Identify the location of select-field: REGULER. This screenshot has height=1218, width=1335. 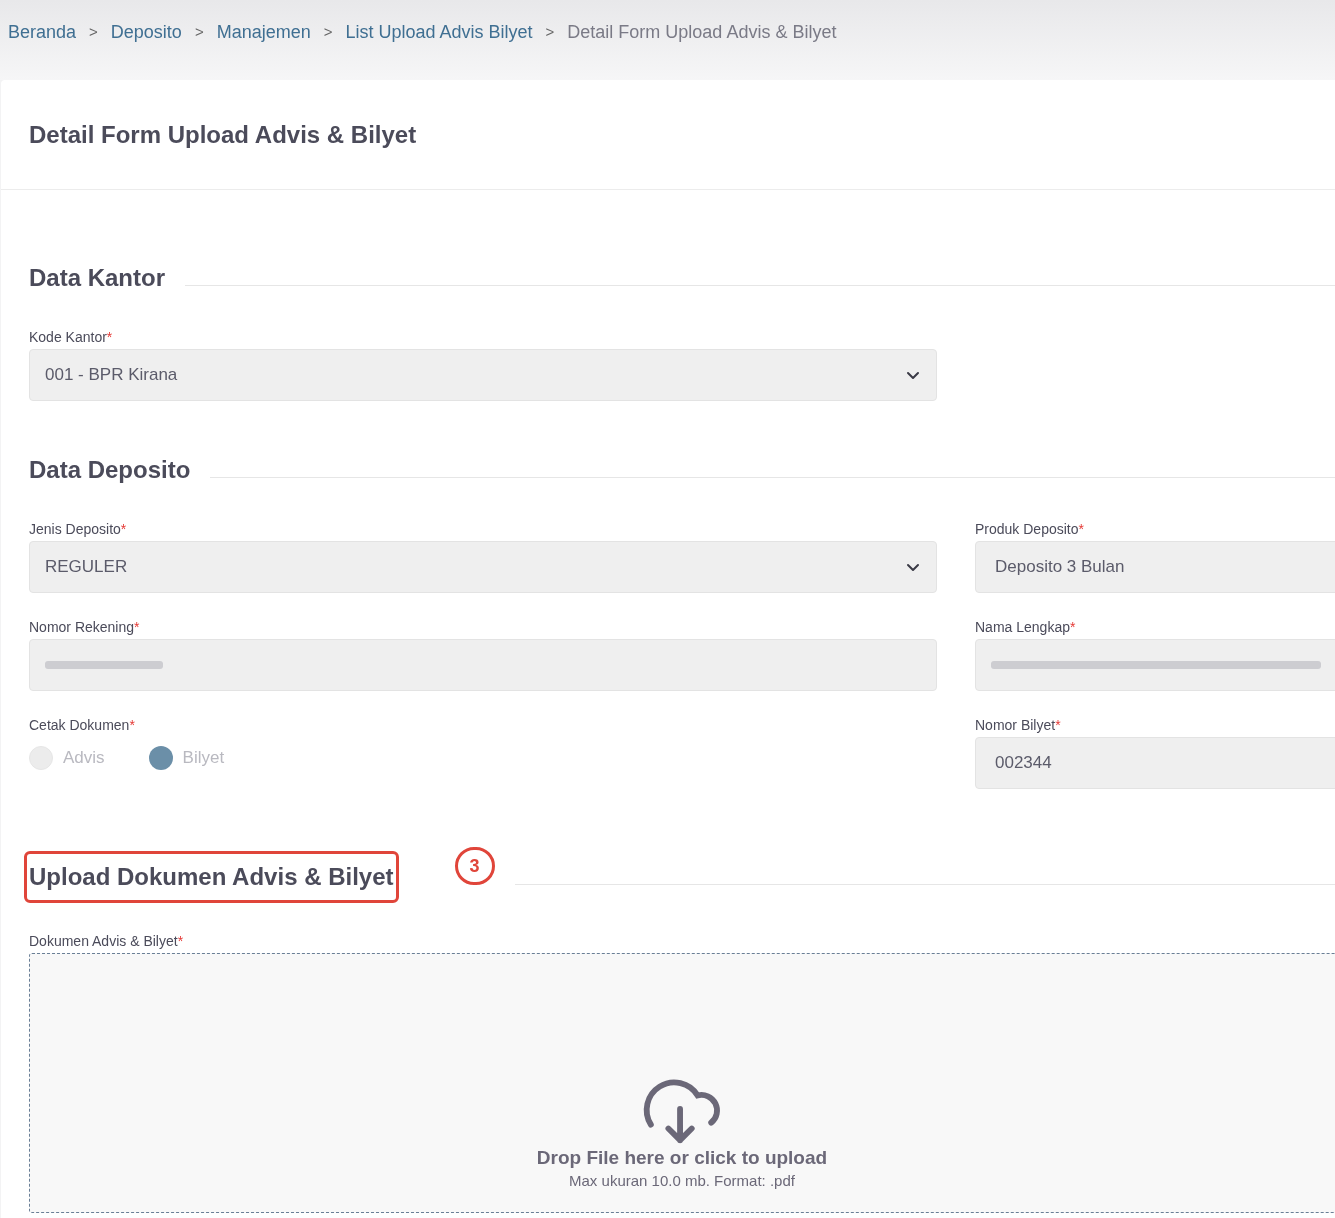
(483, 567).